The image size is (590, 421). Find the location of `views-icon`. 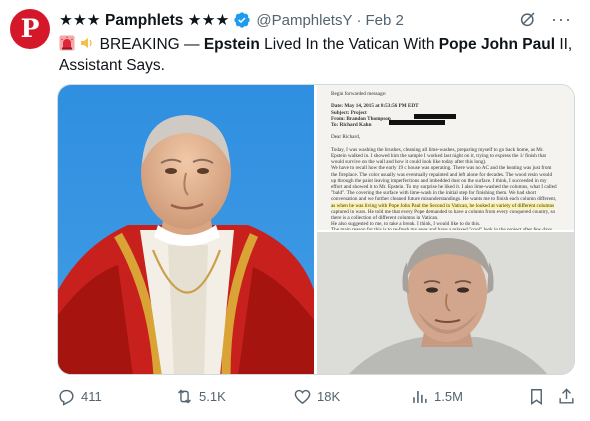

views-icon is located at coordinates (420, 396).